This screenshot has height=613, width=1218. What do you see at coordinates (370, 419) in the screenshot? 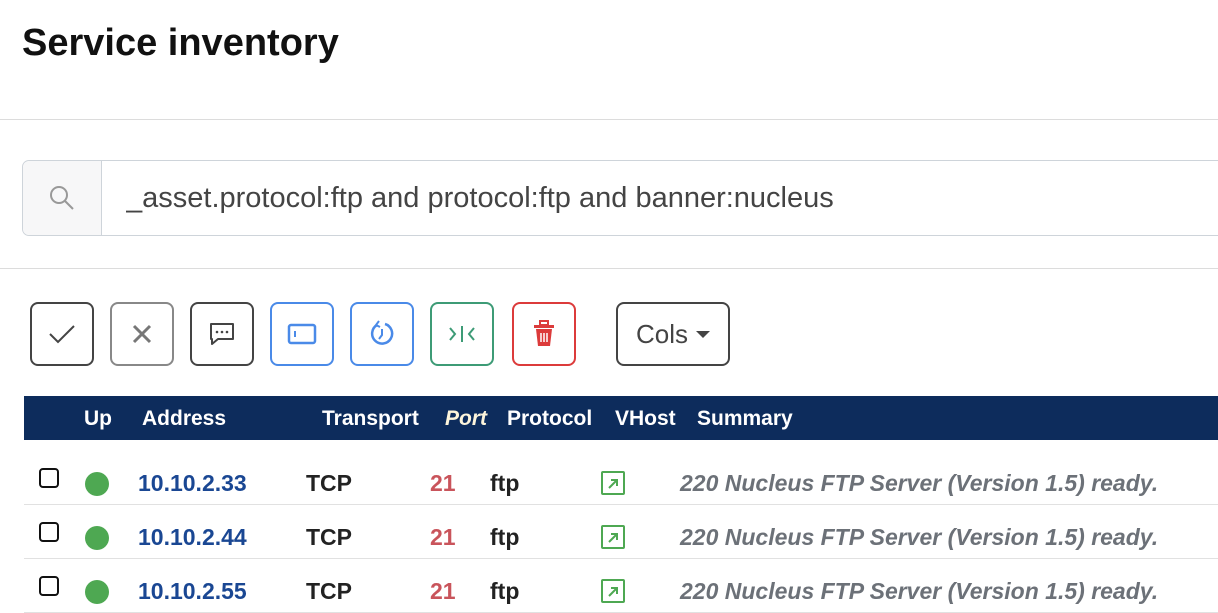
I see `col-transport: Transport` at bounding box center [370, 419].